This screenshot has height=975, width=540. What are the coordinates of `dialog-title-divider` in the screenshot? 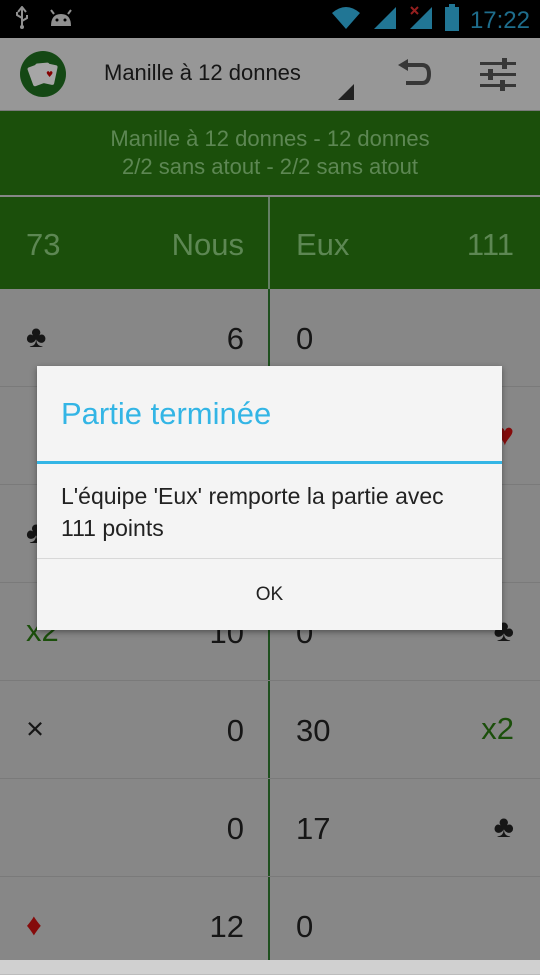 It's located at (269, 462).